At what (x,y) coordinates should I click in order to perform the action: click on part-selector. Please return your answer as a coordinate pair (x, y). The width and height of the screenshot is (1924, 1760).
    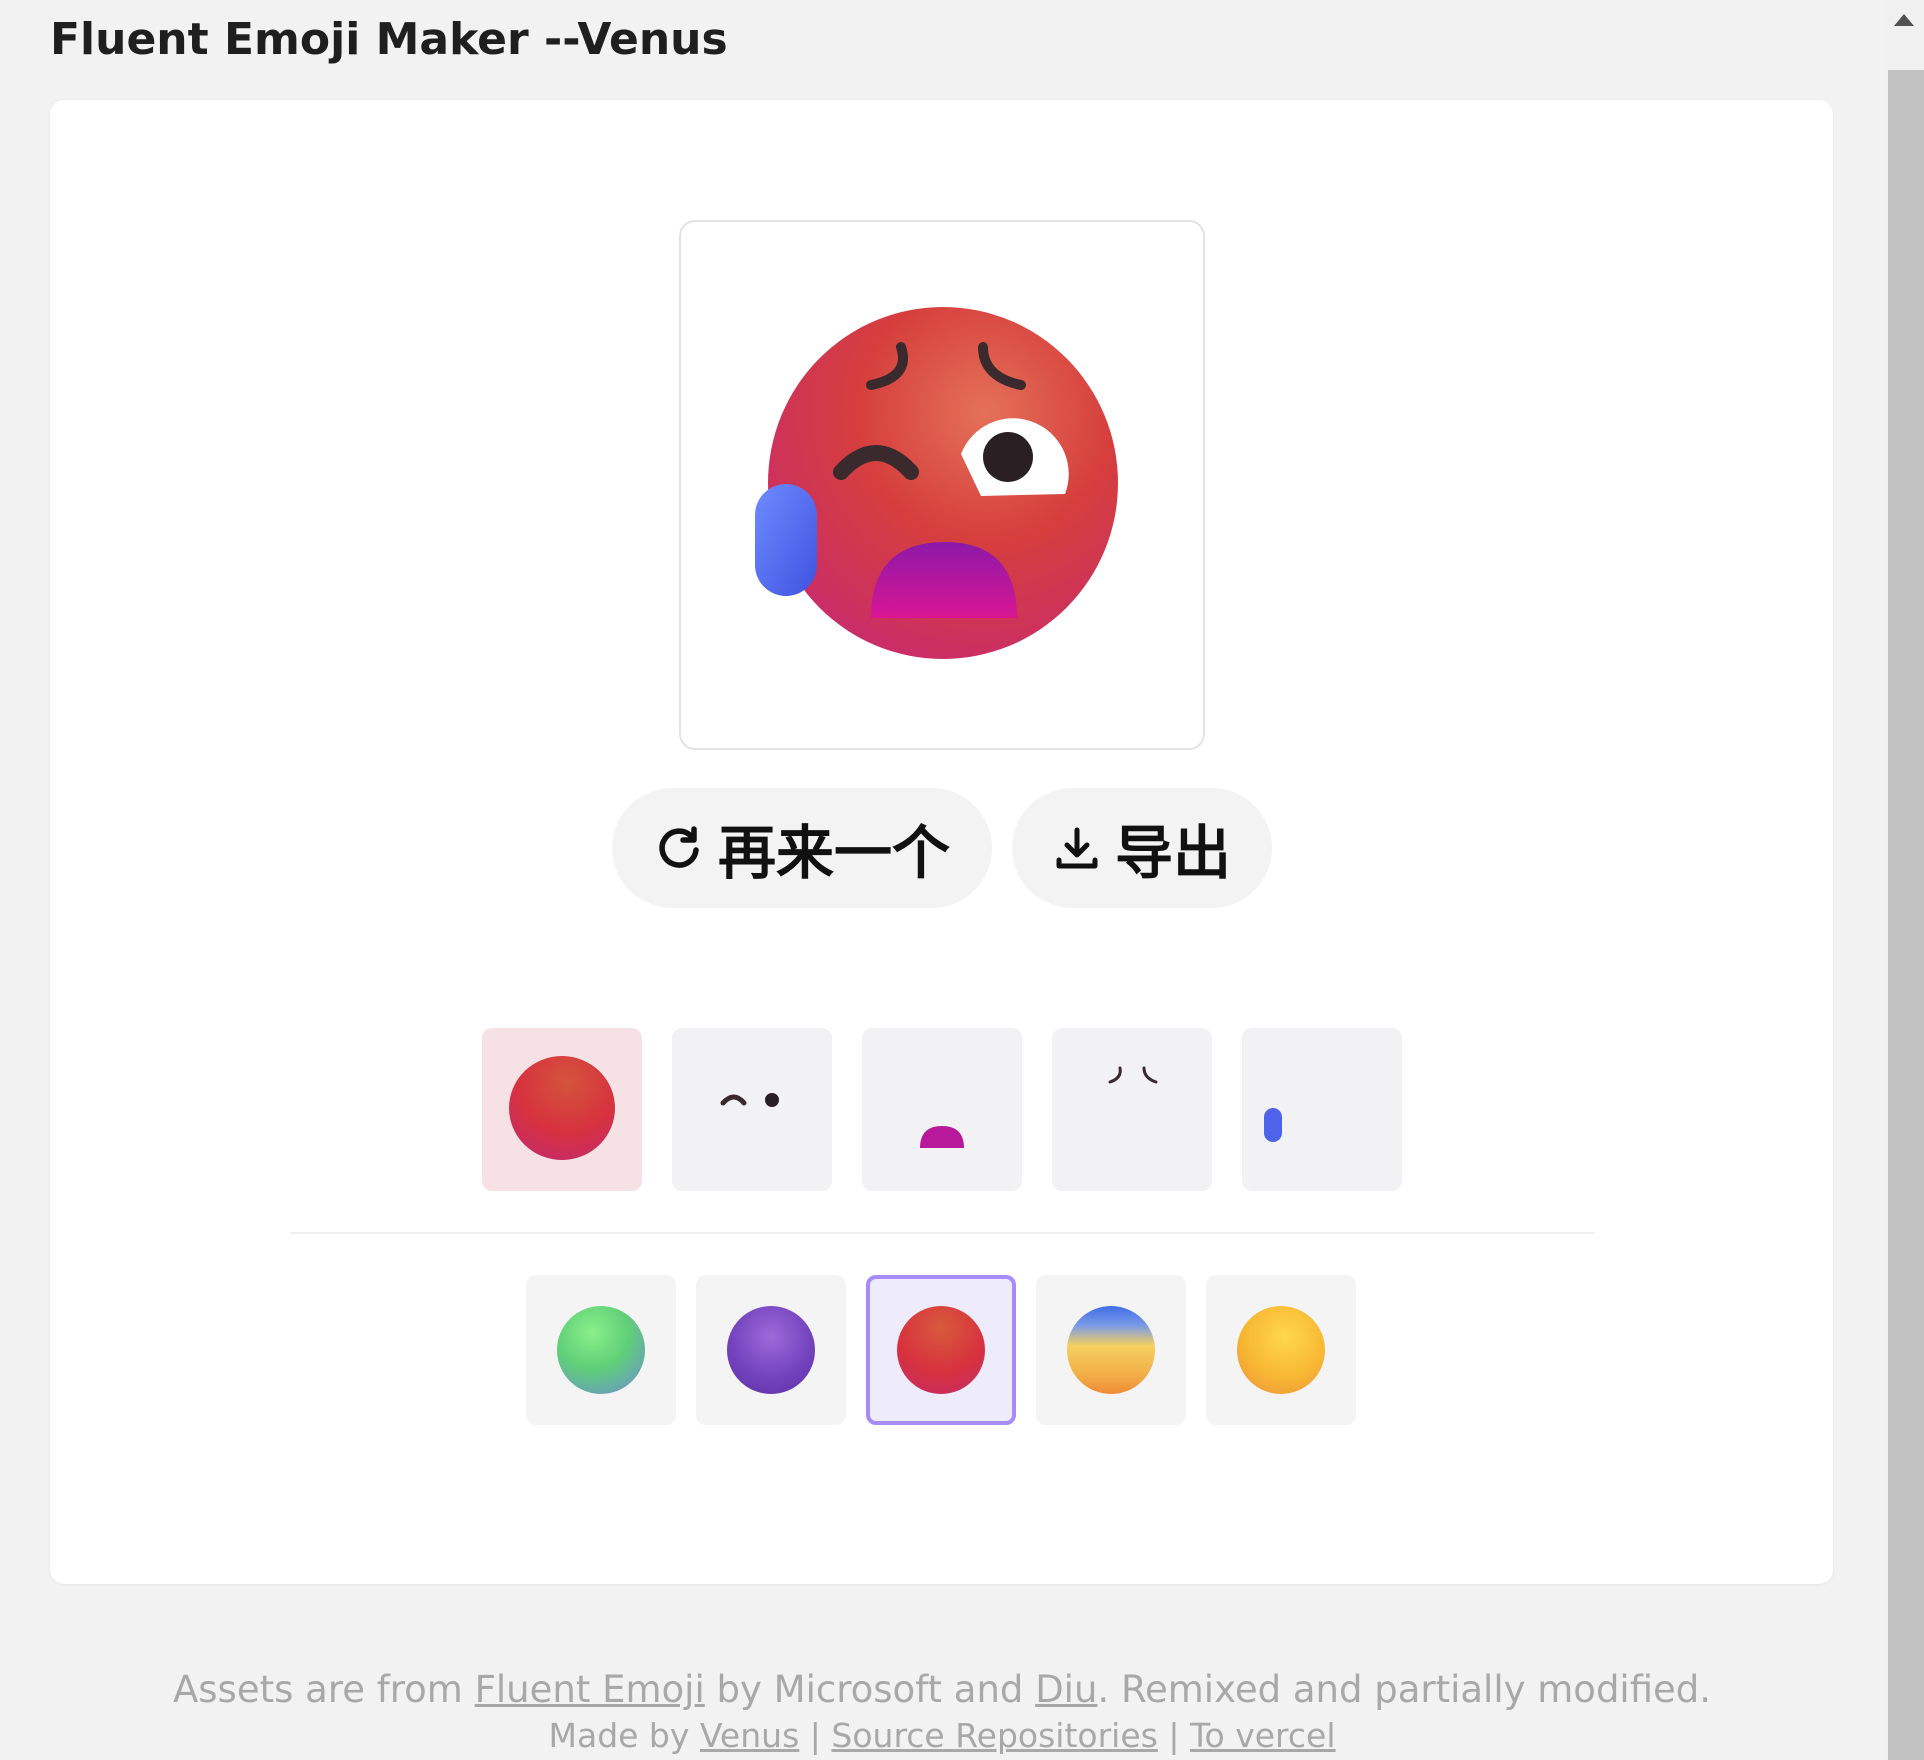
    Looking at the image, I should click on (942, 1110).